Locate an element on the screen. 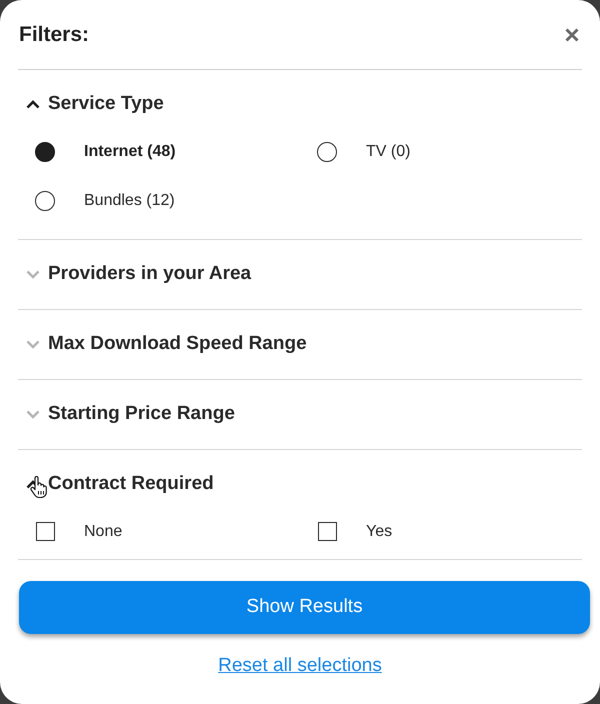 The image size is (600, 704). section-header: Contract Required is located at coordinates (116, 484).